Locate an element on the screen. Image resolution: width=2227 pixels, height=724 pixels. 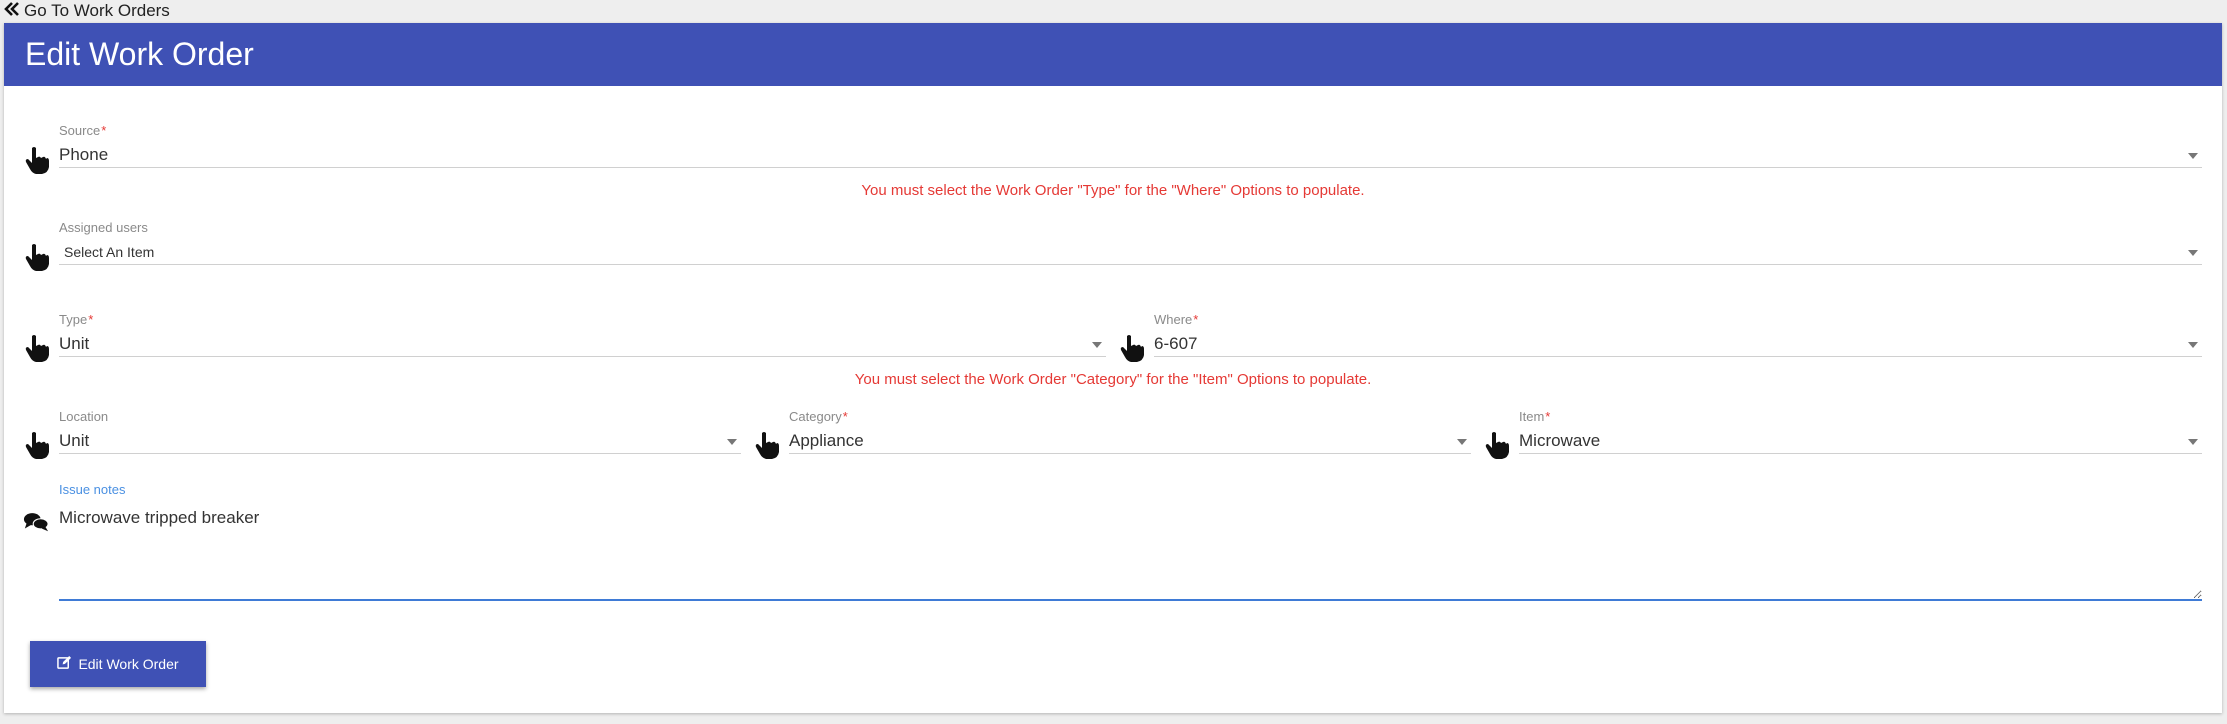
back-to-work-orders-link: Go To Work Orders is located at coordinates (87, 11).